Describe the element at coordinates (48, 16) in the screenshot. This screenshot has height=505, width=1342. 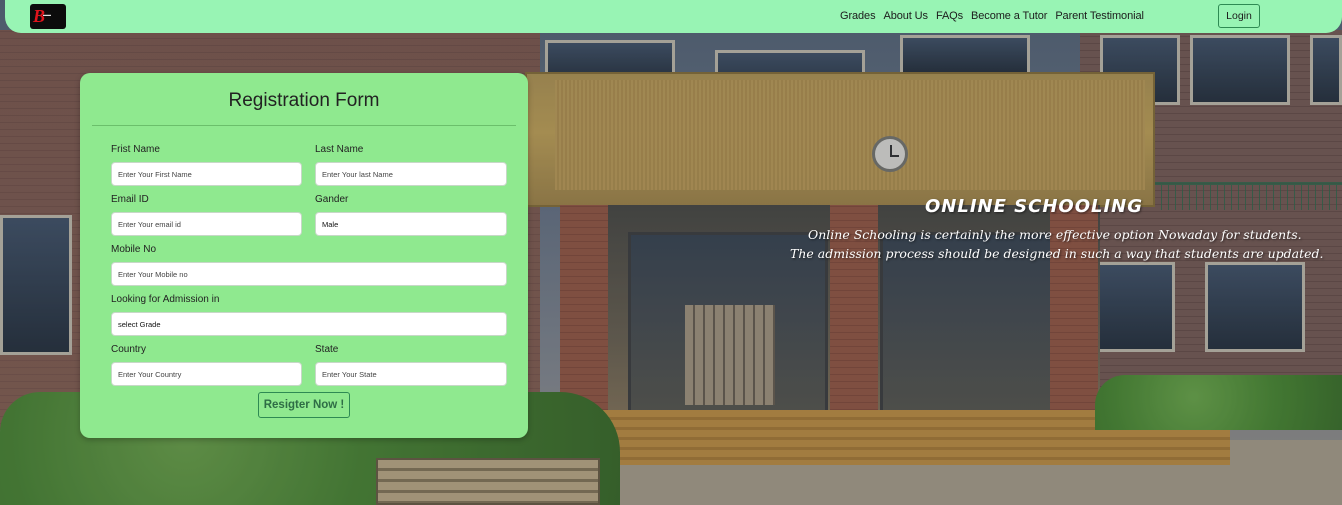
I see `school-logo-icon: B ▬▬` at that location.